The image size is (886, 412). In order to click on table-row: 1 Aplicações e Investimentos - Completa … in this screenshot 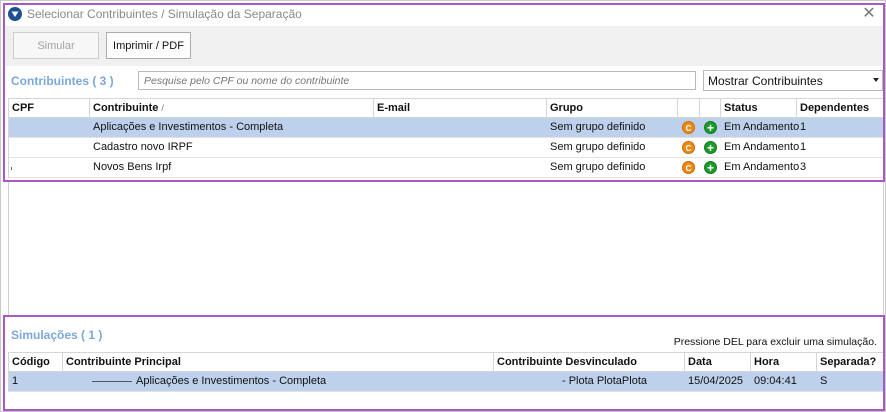, I will do `click(446, 382)`.